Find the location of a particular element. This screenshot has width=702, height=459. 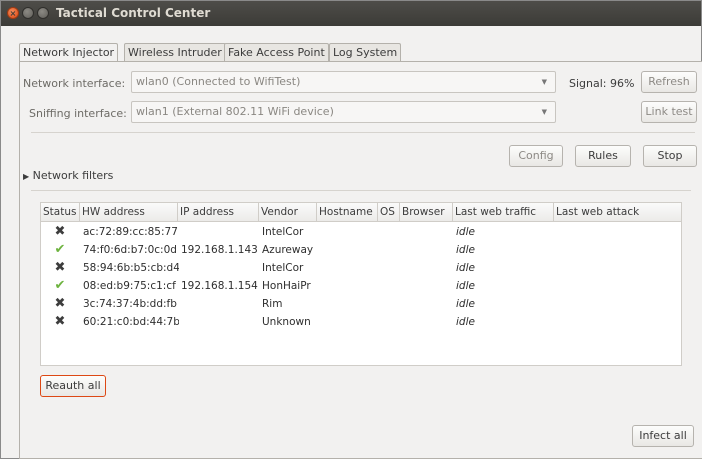

minimize-window-button is located at coordinates (28, 13).